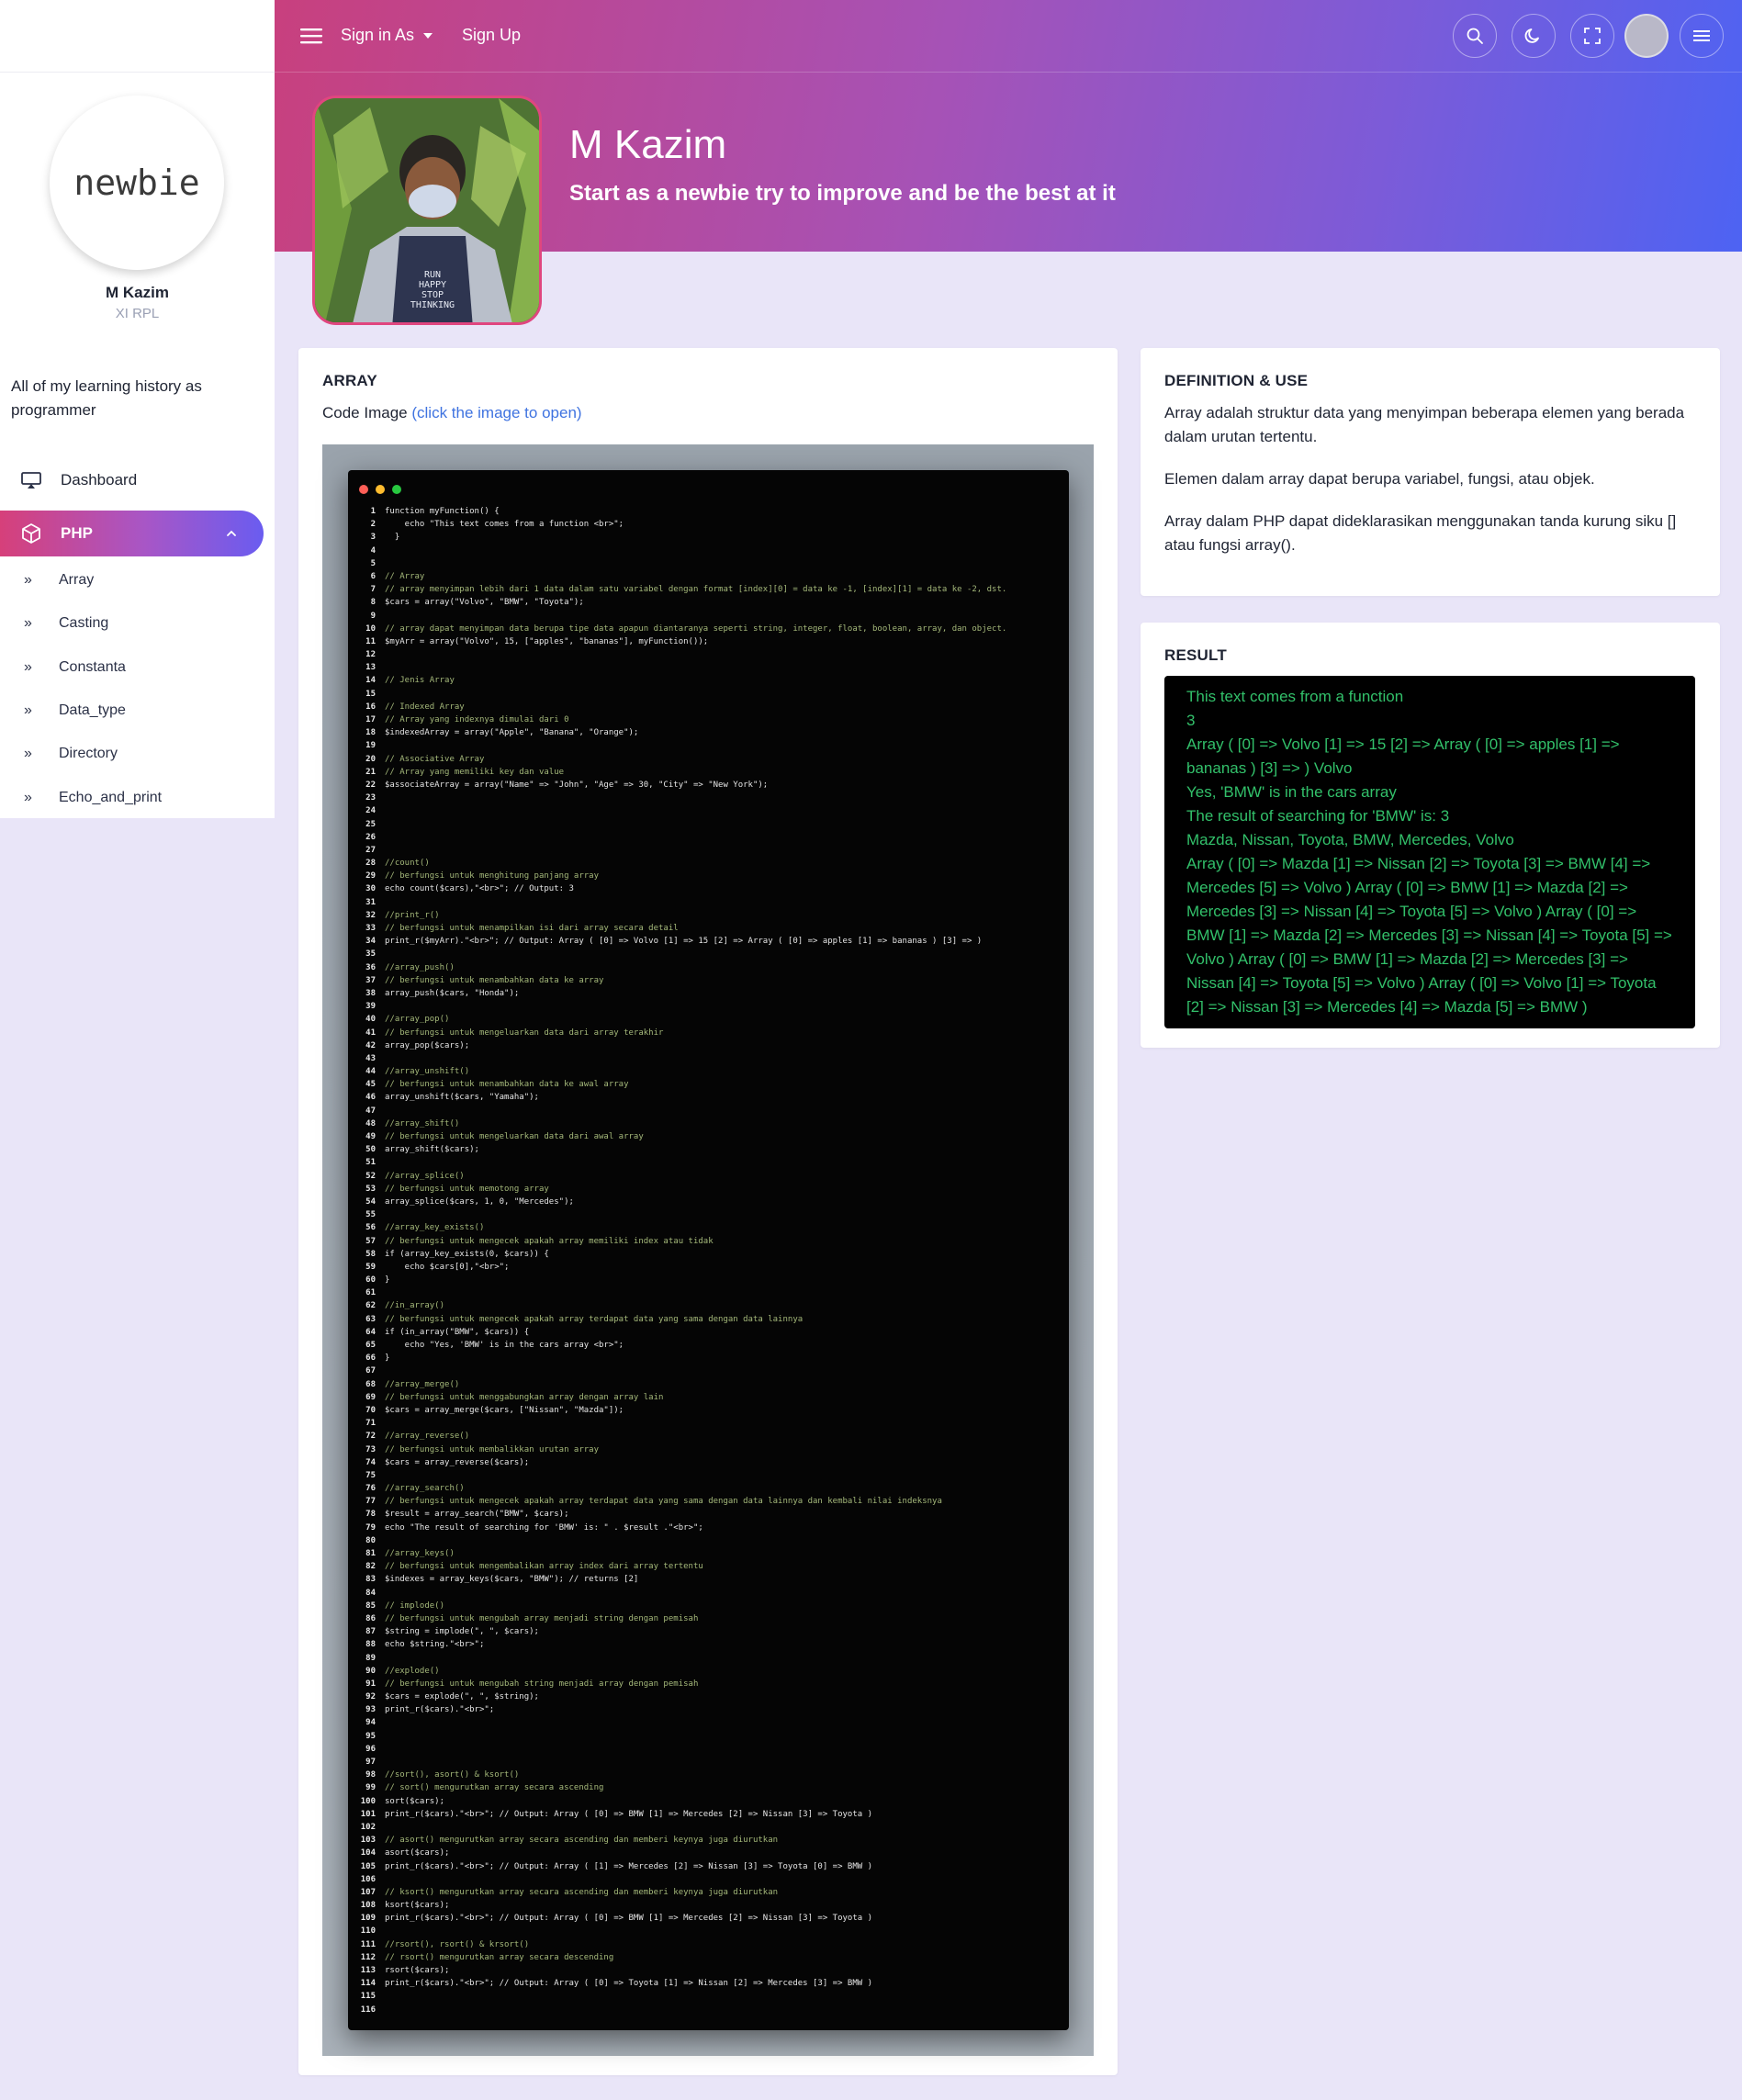 This screenshot has height=2100, width=1742. What do you see at coordinates (648, 144) in the screenshot?
I see `hero-title: M Kazim` at bounding box center [648, 144].